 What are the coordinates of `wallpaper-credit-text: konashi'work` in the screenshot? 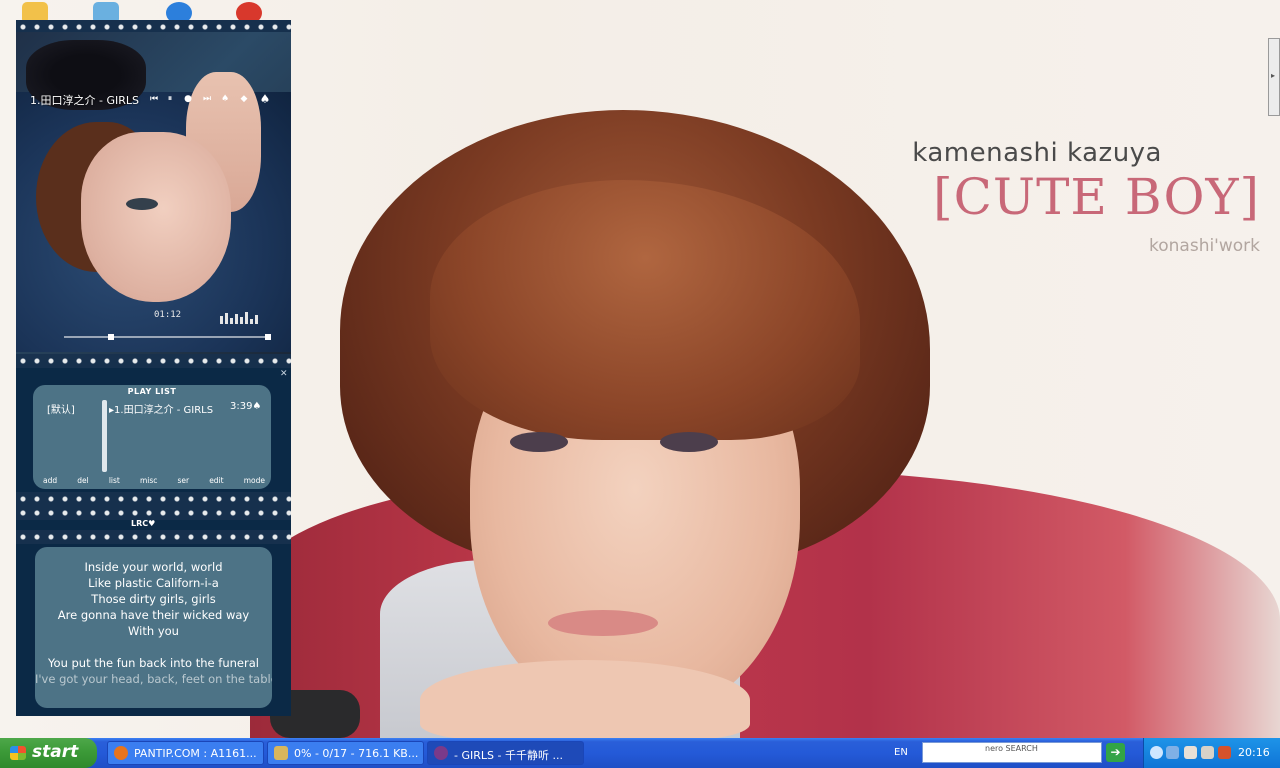 It's located at (1204, 246).